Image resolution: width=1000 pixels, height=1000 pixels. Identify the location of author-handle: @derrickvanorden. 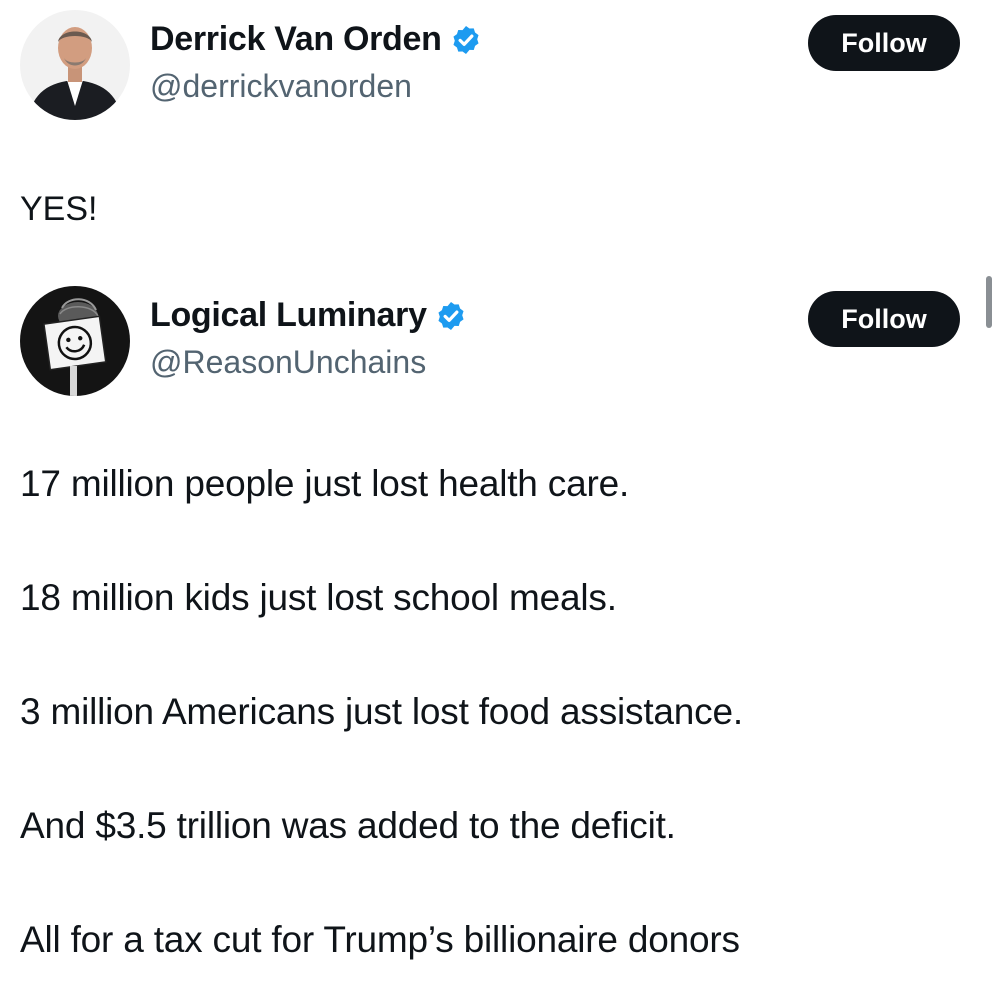
(281, 86).